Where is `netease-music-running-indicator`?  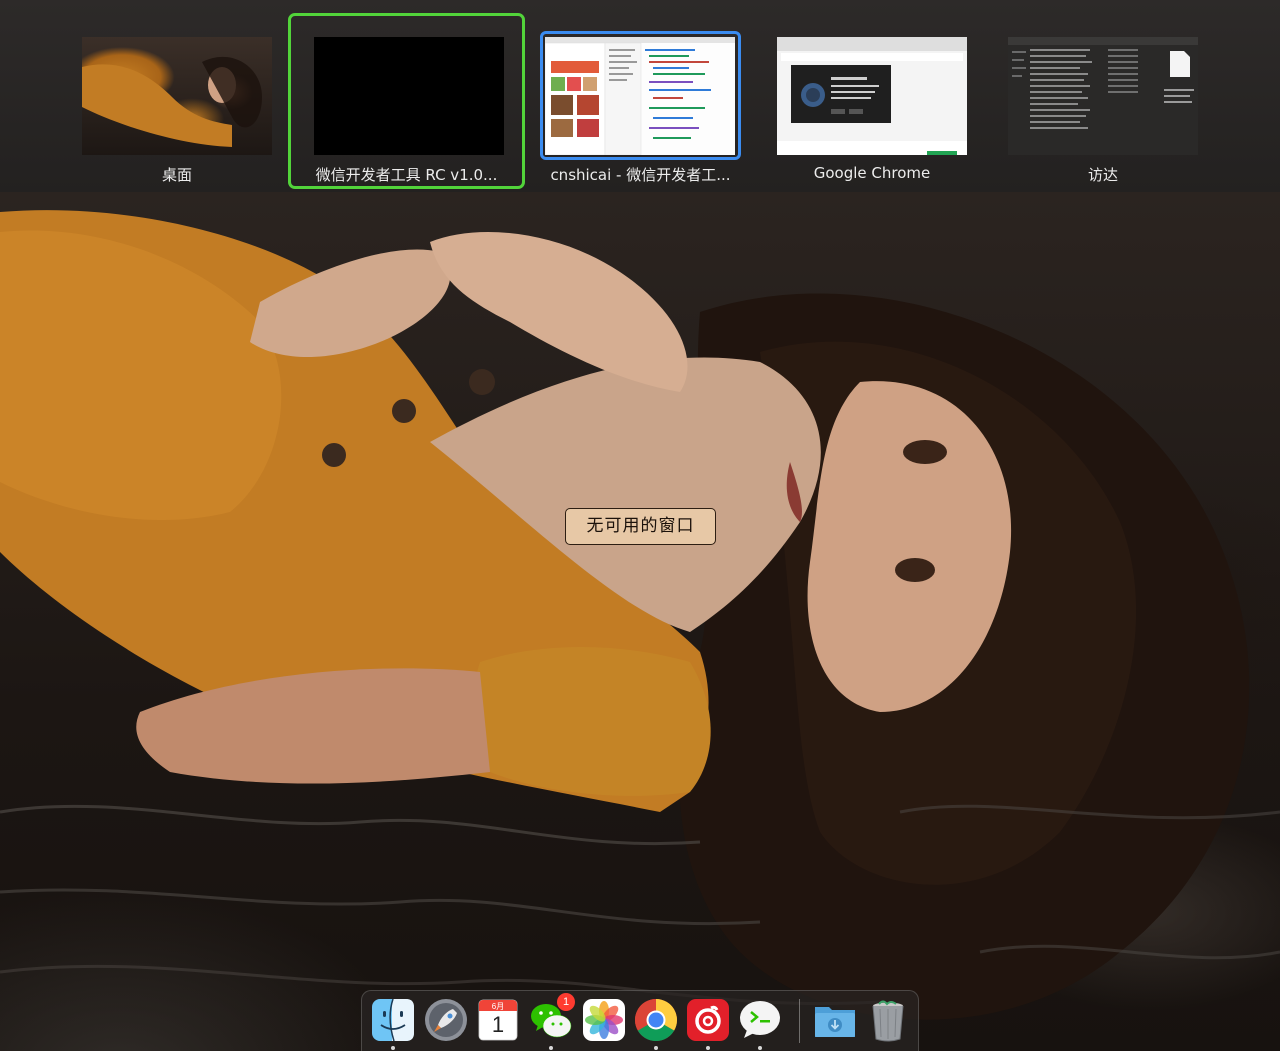
netease-music-running-indicator is located at coordinates (708, 1048).